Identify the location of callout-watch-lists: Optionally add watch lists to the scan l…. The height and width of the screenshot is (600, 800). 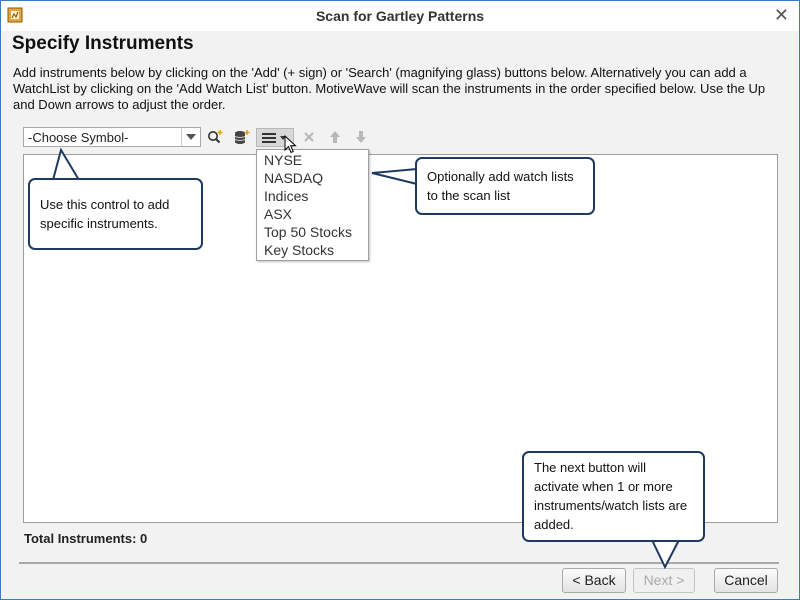
(505, 186).